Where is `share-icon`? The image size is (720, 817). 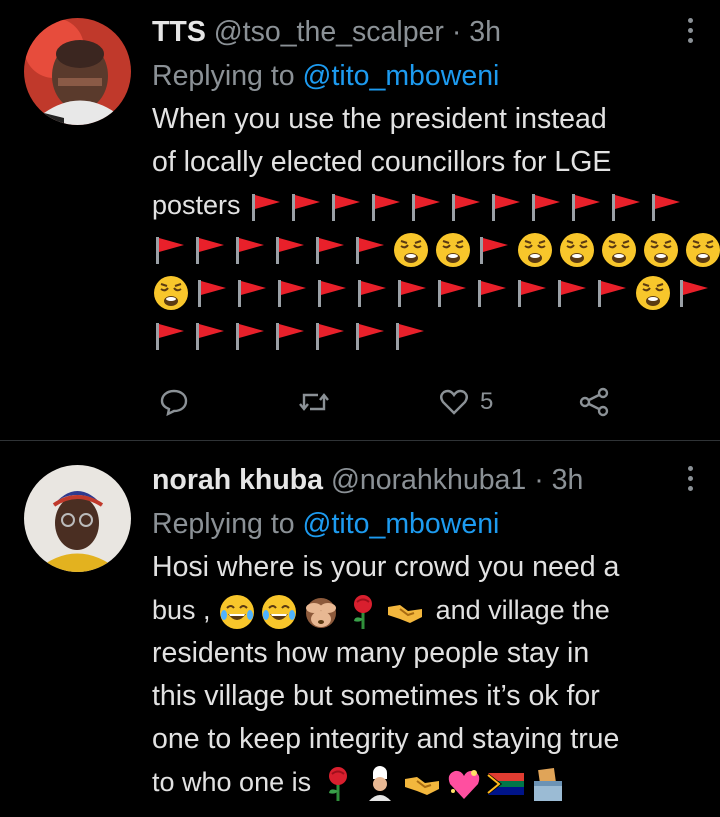
share-icon is located at coordinates (594, 402).